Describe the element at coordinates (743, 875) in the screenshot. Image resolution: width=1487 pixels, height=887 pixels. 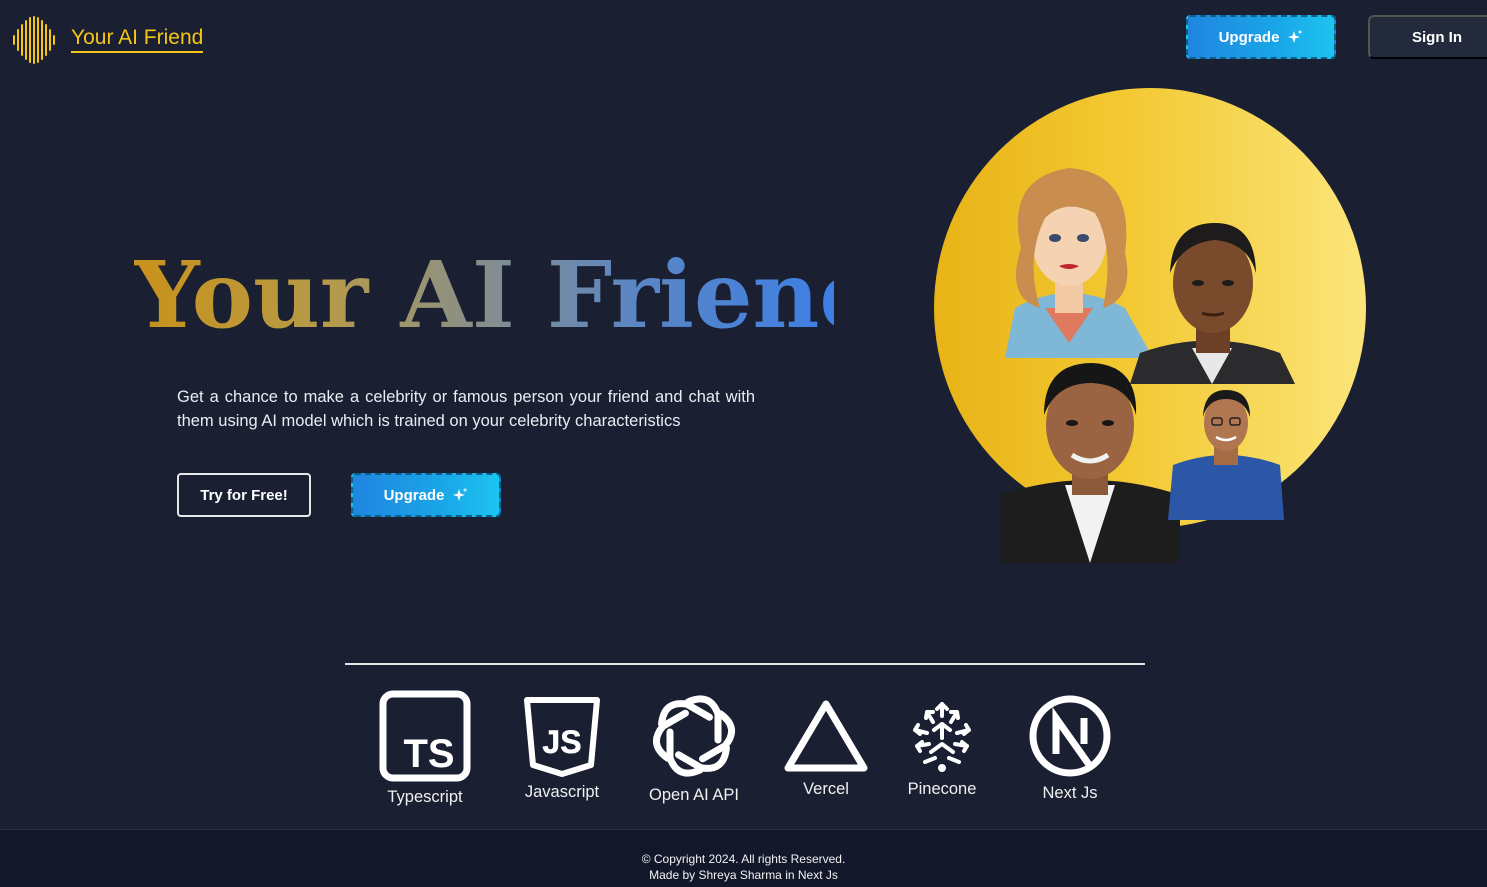
I see `footer-credit: Made by Shreya Sharma in Next Js` at that location.